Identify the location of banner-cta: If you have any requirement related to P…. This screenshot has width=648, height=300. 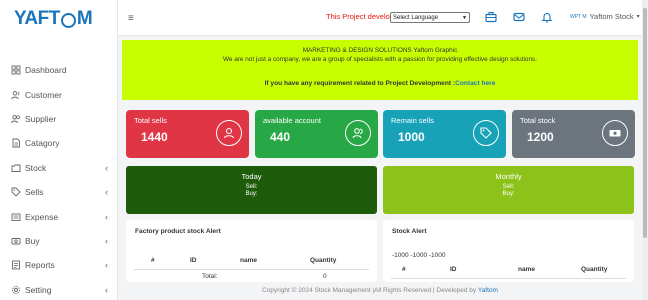
(380, 83).